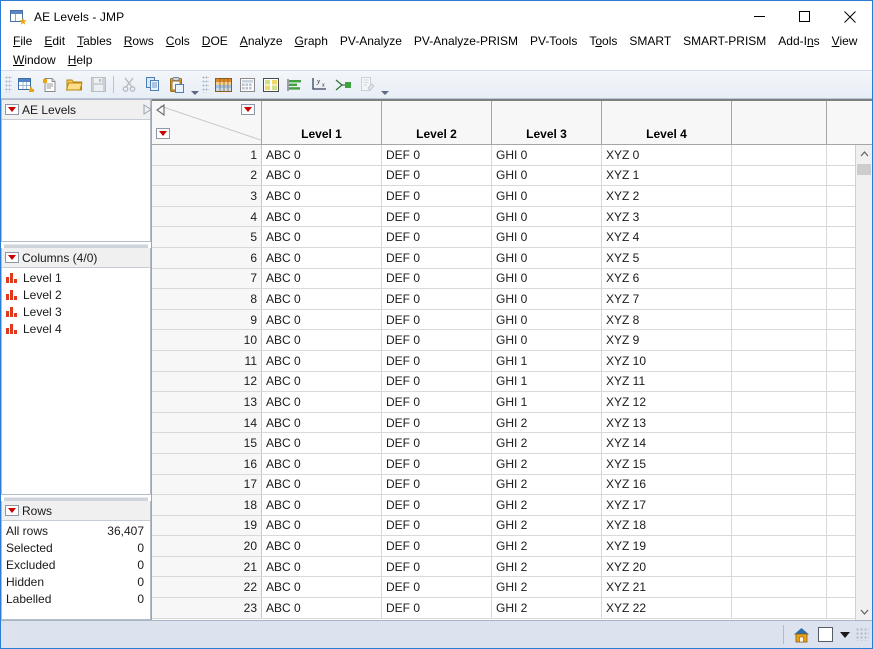  Describe the element at coordinates (22, 41) in the screenshot. I see `menu-file: File` at that location.